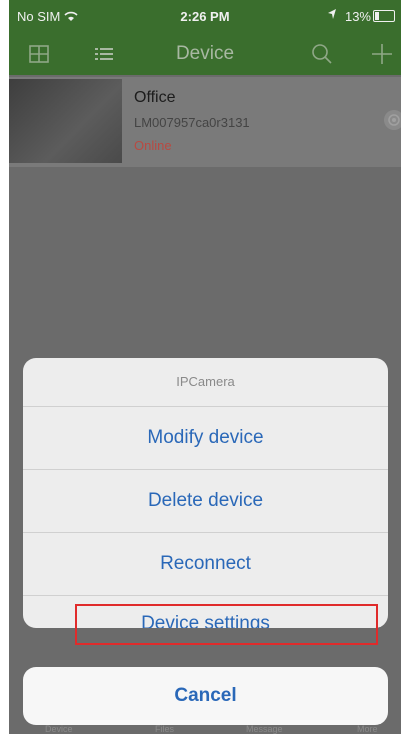 The image size is (413, 734). Describe the element at coordinates (332, 14) in the screenshot. I see `location-icon` at that location.